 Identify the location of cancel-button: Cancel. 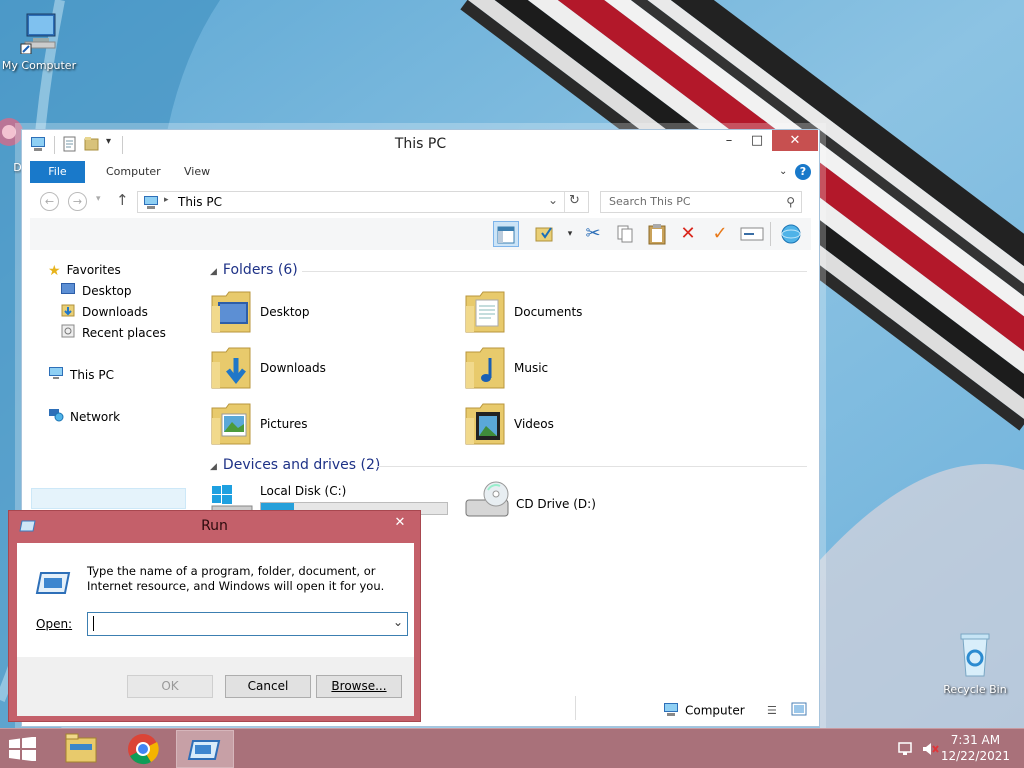
(268, 686).